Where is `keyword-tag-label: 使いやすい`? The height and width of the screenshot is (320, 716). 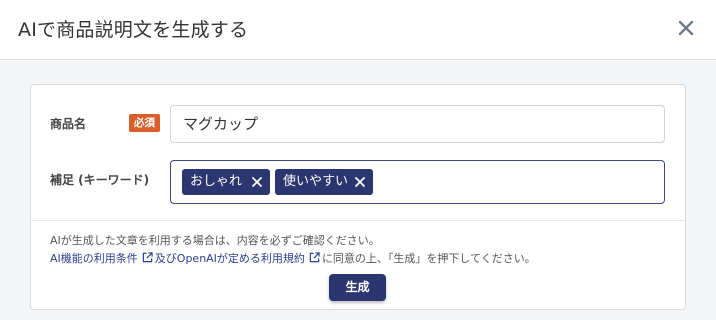
keyword-tag-label: 使いやすい is located at coordinates (316, 181).